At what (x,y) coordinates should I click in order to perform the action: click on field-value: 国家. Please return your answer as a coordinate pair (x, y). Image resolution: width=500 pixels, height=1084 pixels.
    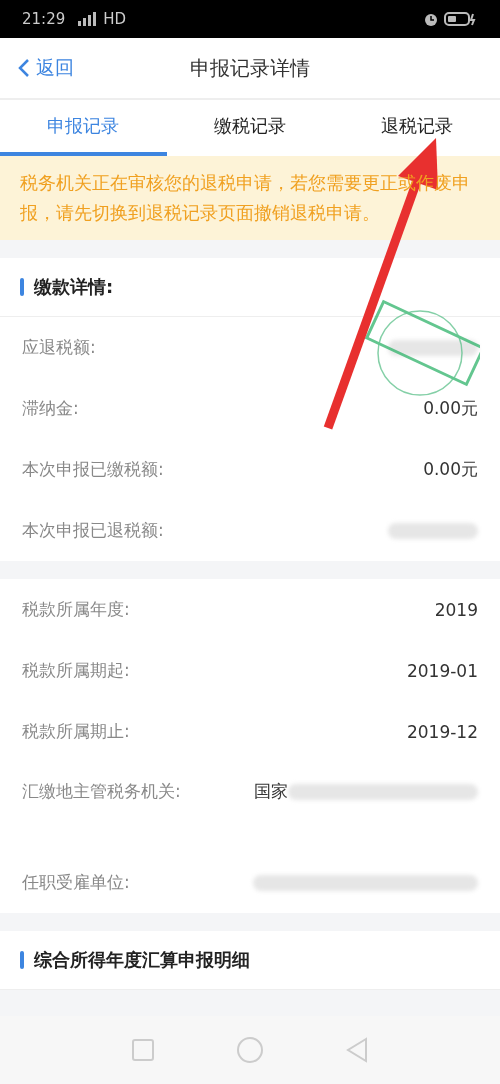
    Looking at the image, I should click on (271, 791).